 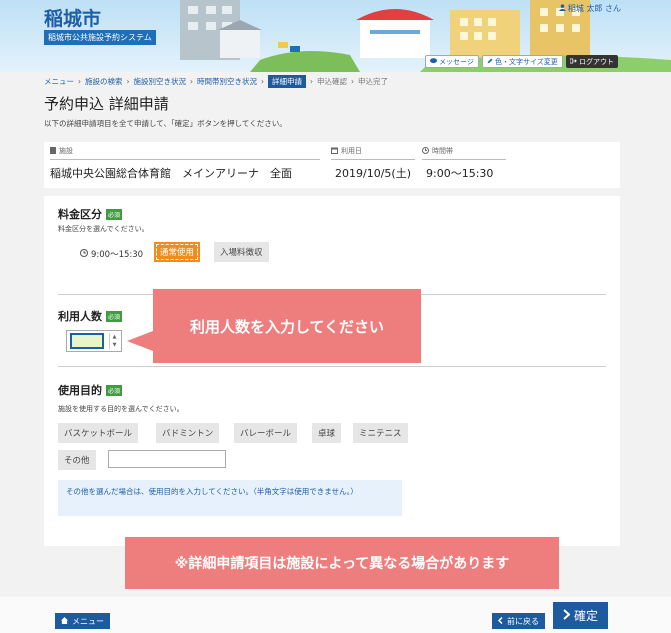 What do you see at coordinates (114, 341) in the screenshot?
I see `people-count-stepper: ▲ ▼` at bounding box center [114, 341].